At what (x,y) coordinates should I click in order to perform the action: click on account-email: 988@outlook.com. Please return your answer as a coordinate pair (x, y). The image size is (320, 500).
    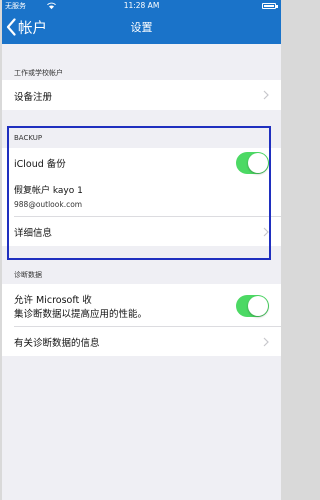
    Looking at the image, I should click on (48, 204).